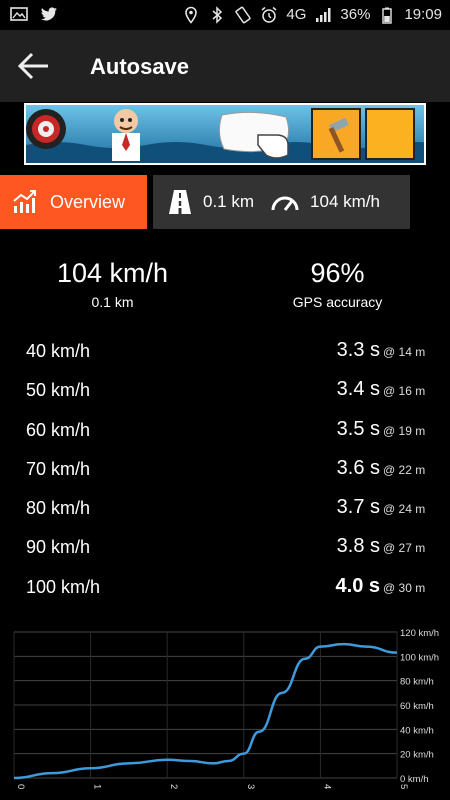 The image size is (450, 800). Describe the element at coordinates (358, 467) in the screenshot. I see `split-time: 3.6 s` at that location.